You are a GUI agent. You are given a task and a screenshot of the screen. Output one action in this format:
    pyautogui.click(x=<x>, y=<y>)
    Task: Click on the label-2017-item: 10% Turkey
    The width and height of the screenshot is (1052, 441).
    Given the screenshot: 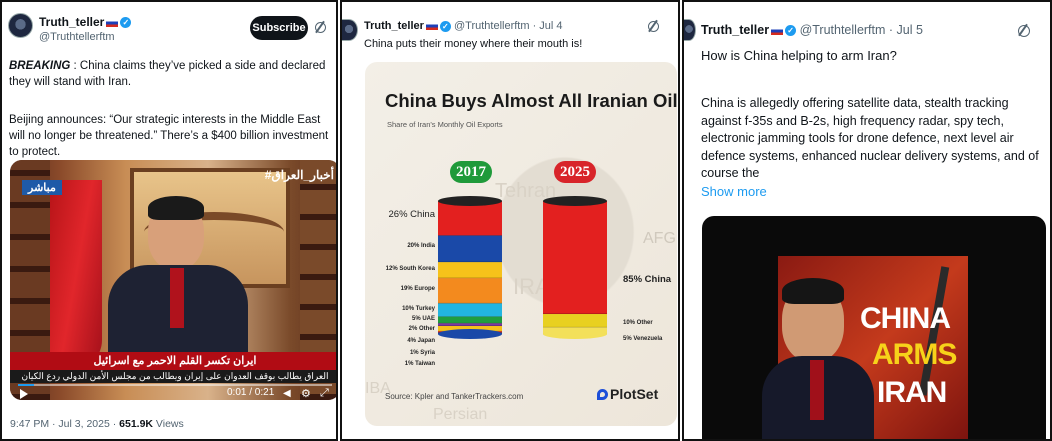 What is the action you would take?
    pyautogui.click(x=418, y=309)
    